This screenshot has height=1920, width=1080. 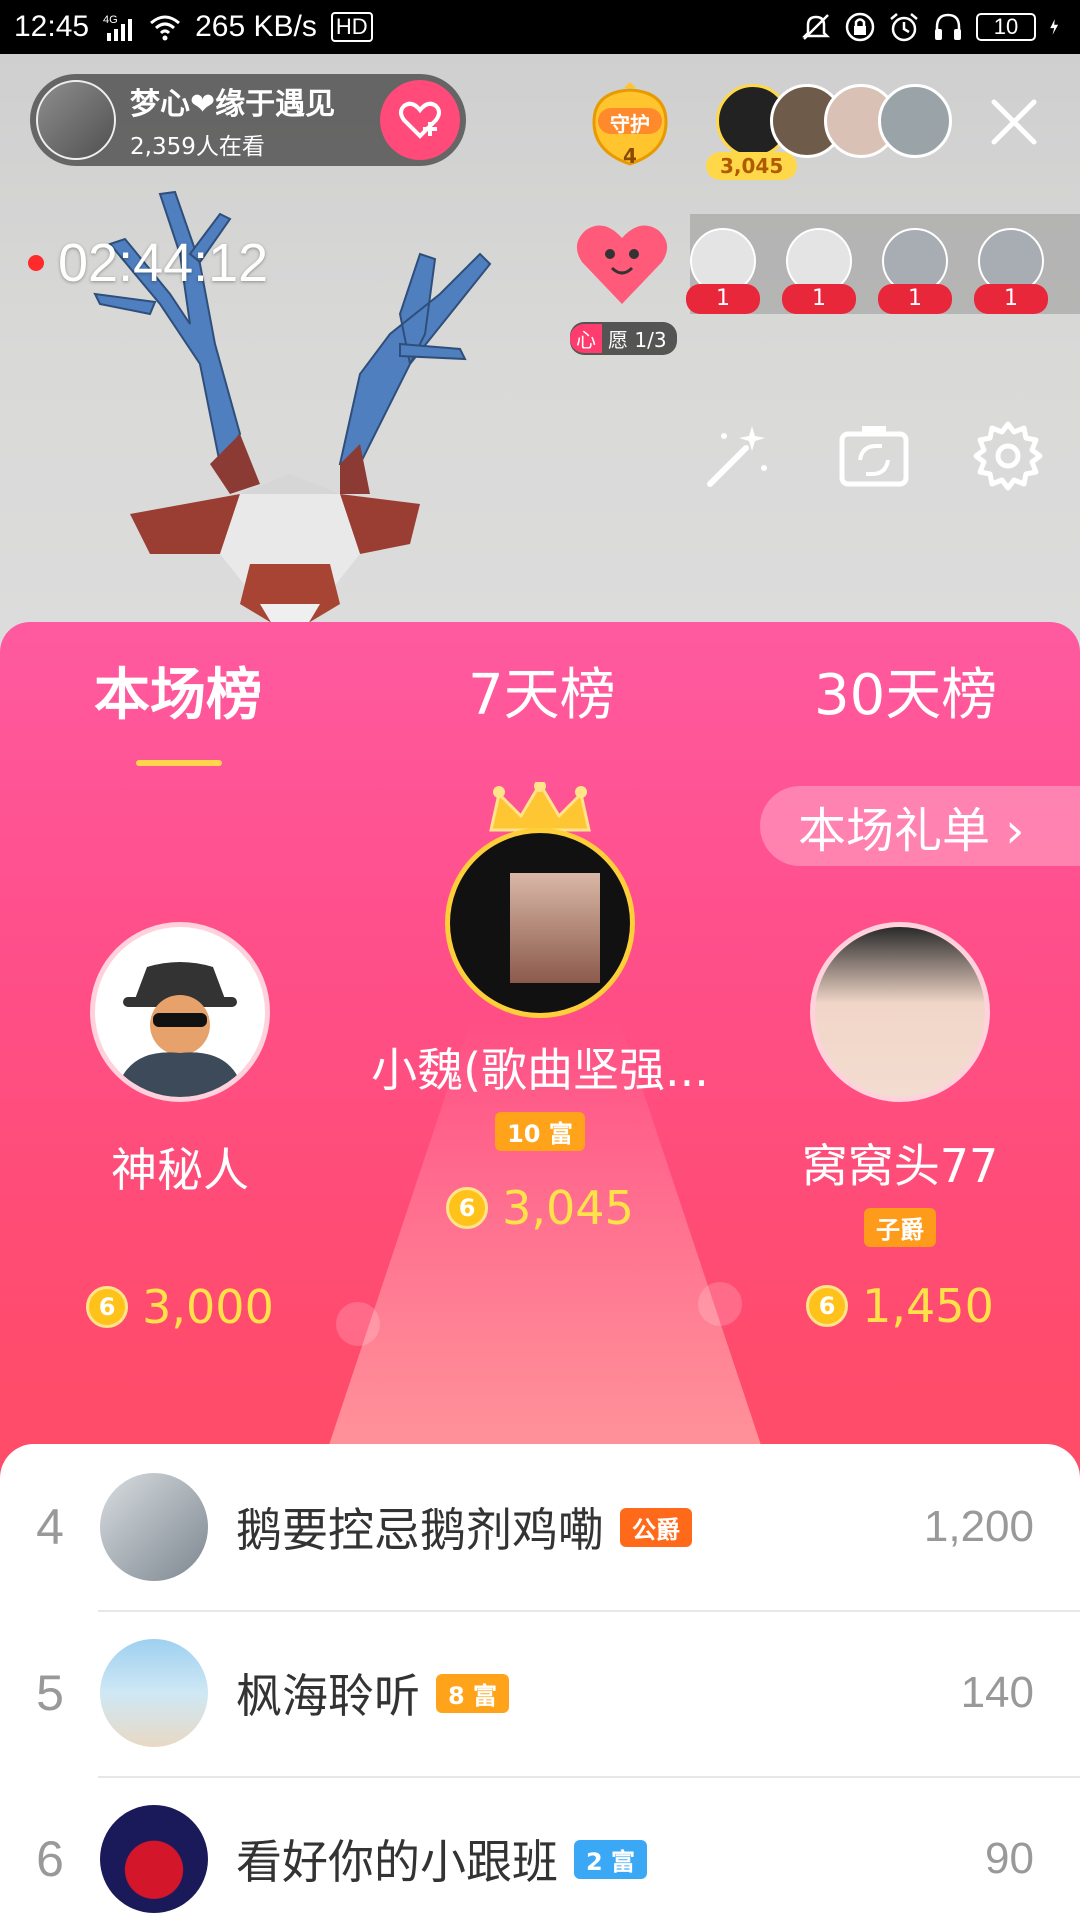 I want to click on close-icon, so click(x=1014, y=122).